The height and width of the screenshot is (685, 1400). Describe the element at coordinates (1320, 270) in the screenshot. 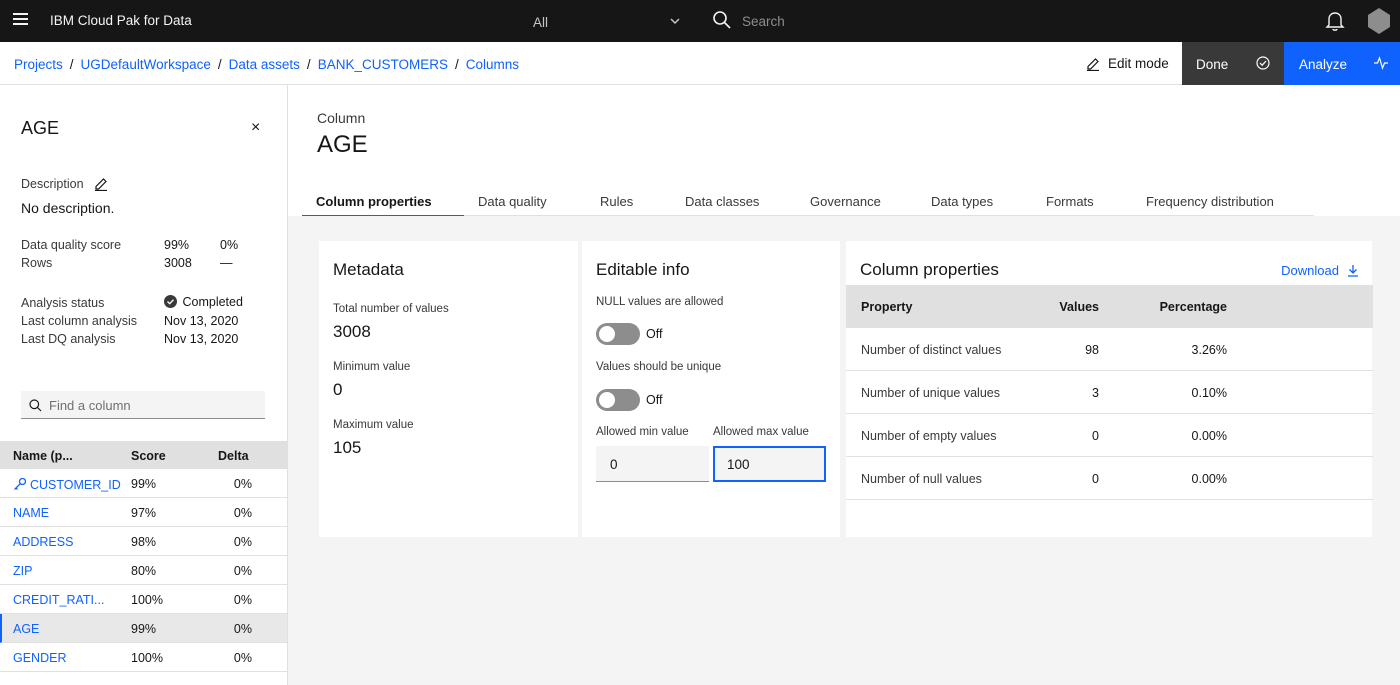

I see `download-link: Download` at that location.